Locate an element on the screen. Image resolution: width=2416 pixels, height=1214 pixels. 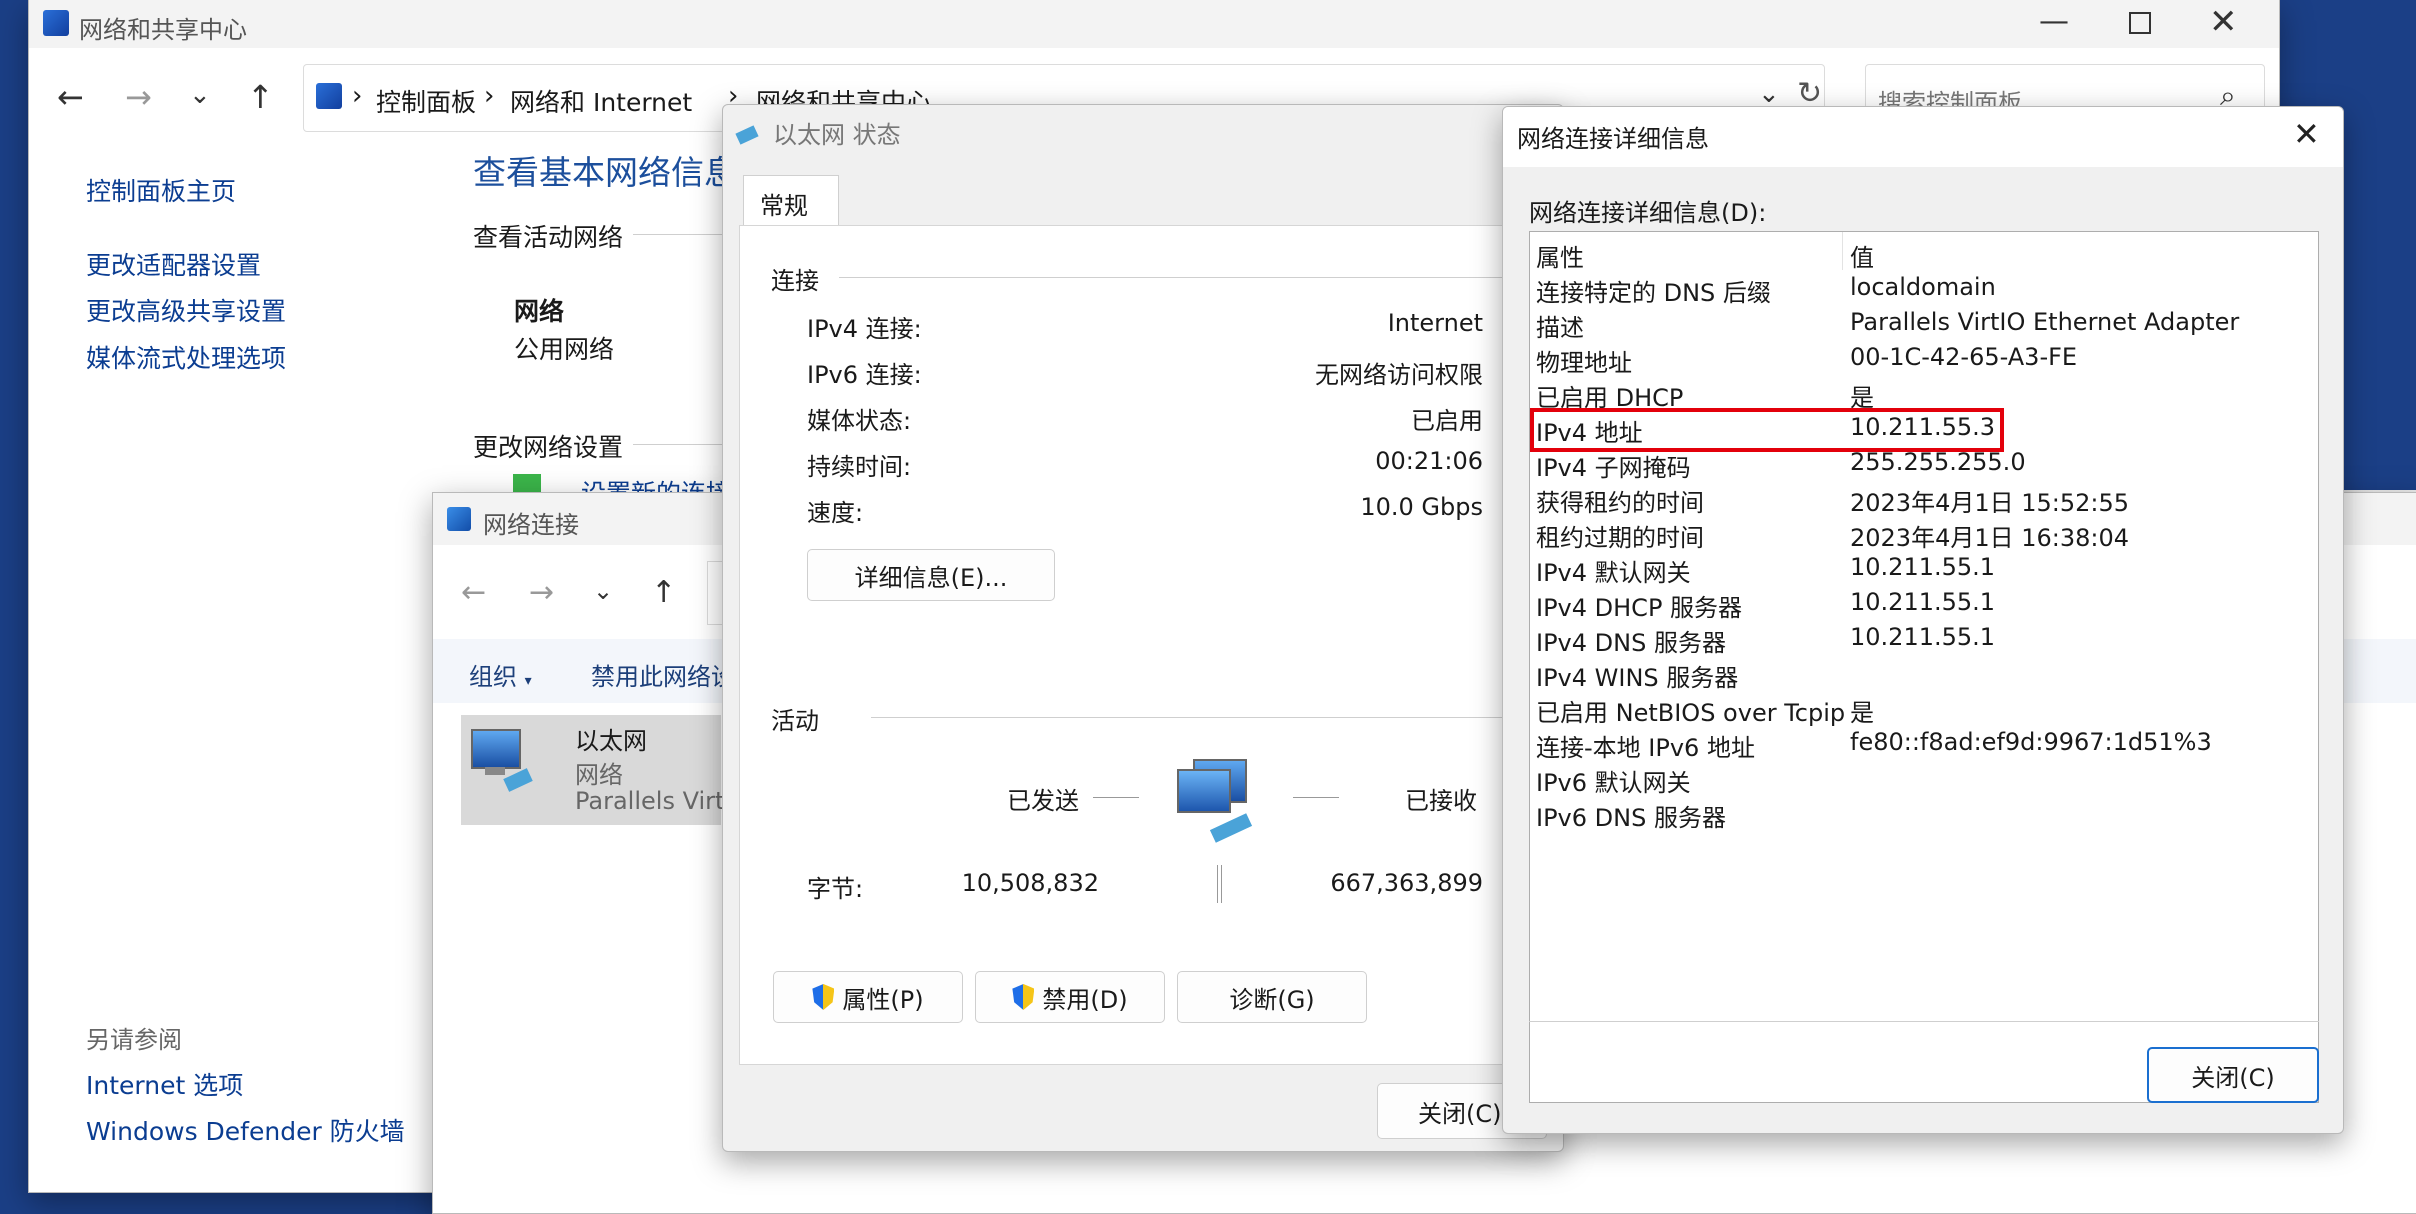
active-networks-label: 查看活动网络 is located at coordinates (548, 237).